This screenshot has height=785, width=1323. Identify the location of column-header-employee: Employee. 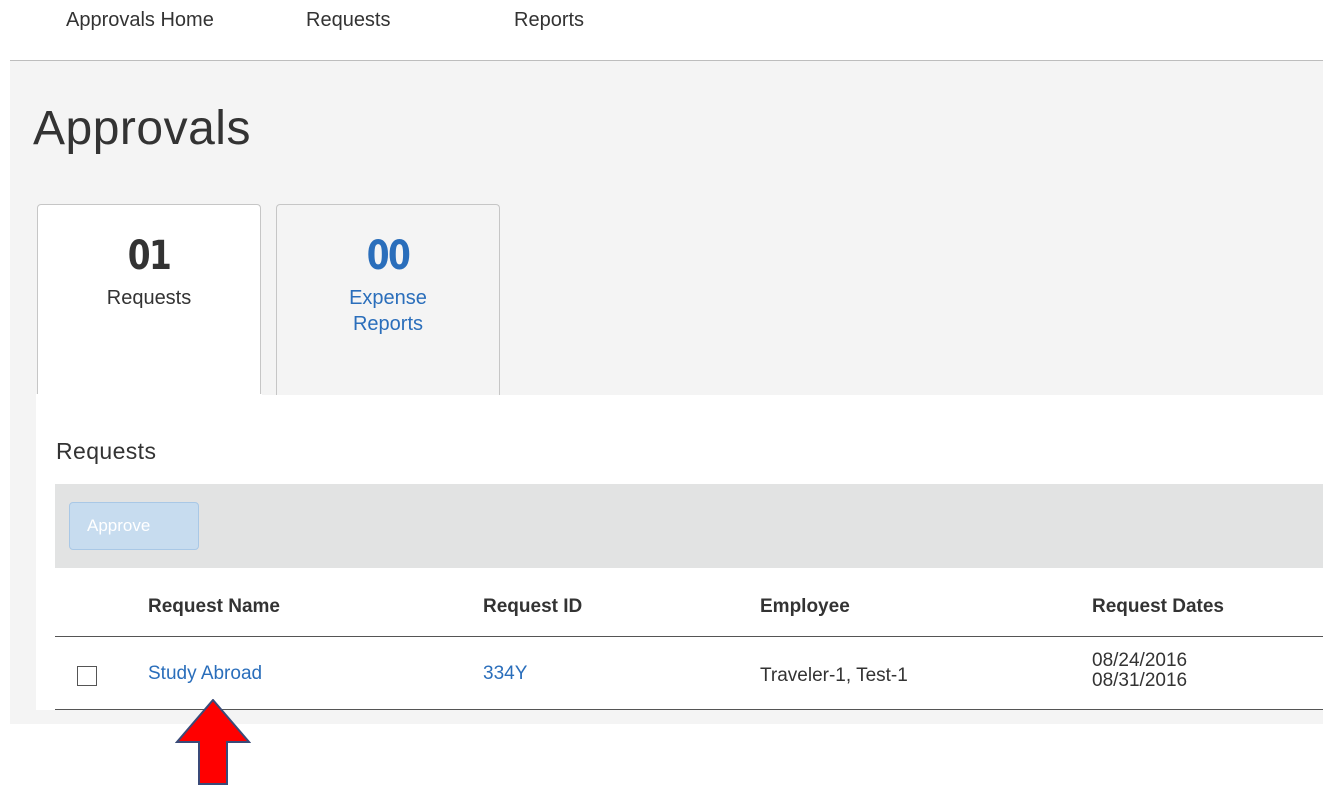
(805, 607).